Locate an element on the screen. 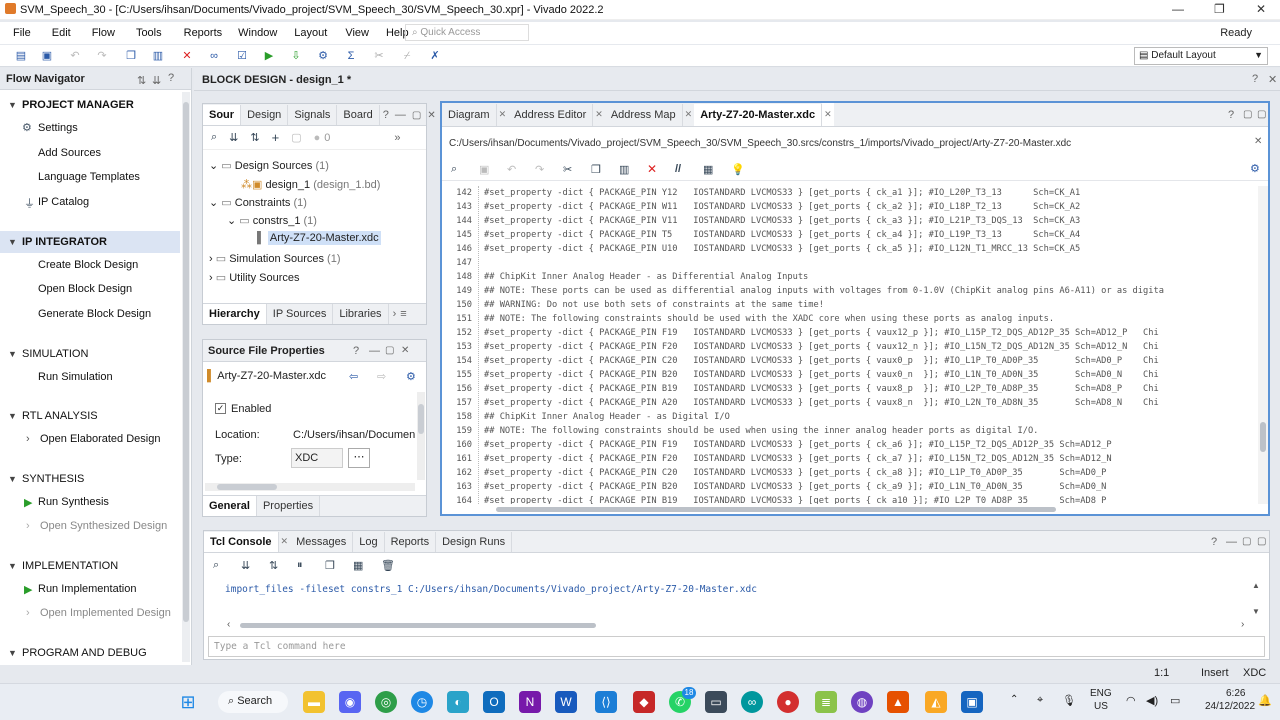  nav-language-templates: Language Templates is located at coordinates (89, 177).